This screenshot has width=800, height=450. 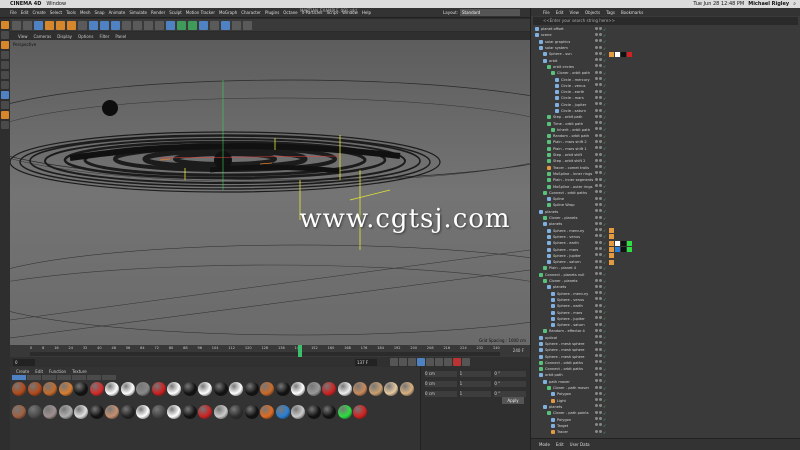 What do you see at coordinates (137, 25) in the screenshot?
I see `render-view-icon` at bounding box center [137, 25].